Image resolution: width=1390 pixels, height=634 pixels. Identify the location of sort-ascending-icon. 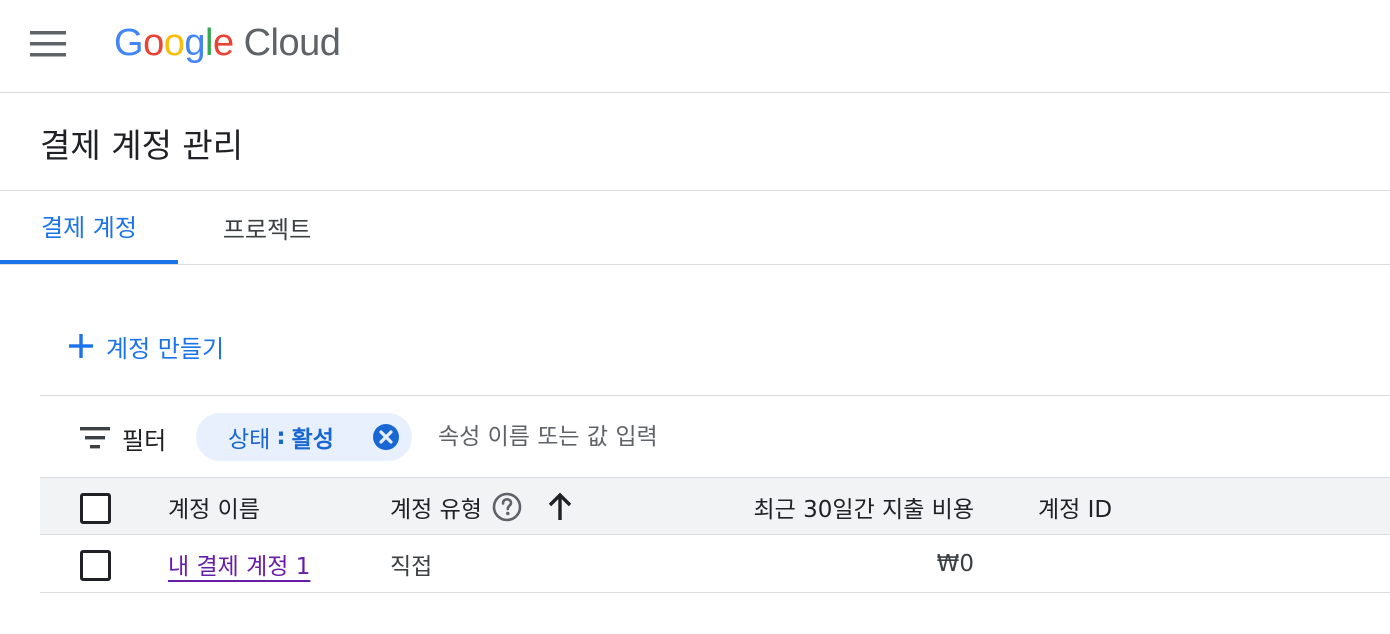
(560, 507).